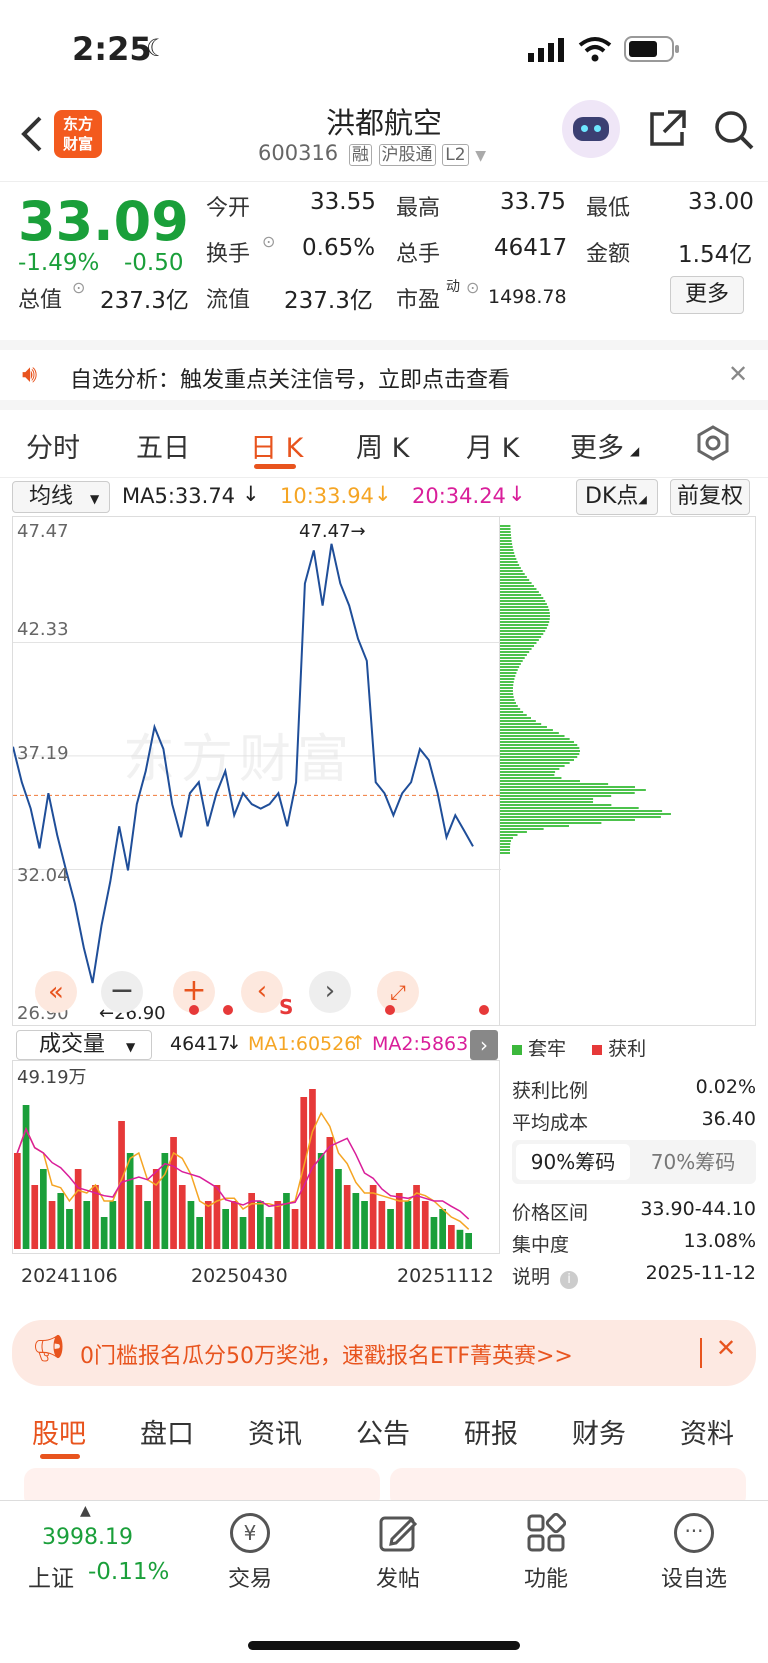 The image size is (768, 1663). I want to click on volume-chart: 49.19万 20241106 20250430 20251112, so click(256, 1173).